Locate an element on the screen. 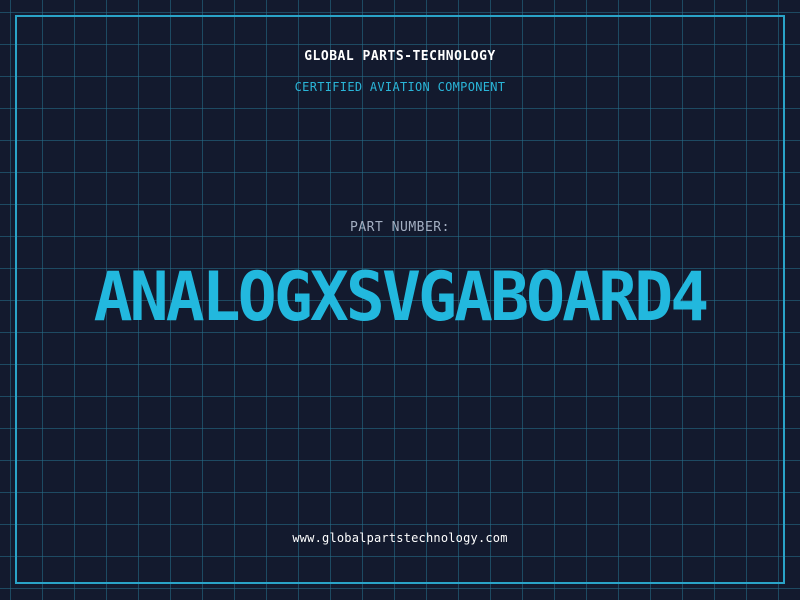  website-link: www.globalpartstechnology.com is located at coordinates (400, 538).